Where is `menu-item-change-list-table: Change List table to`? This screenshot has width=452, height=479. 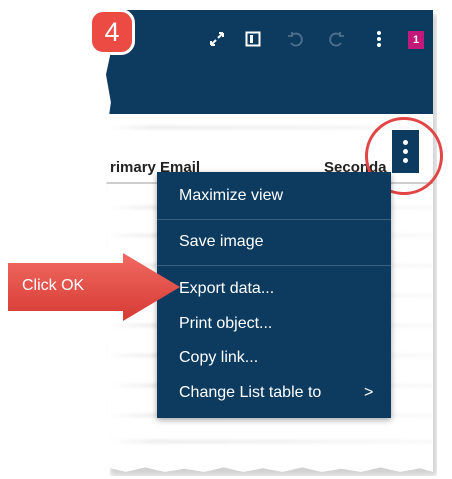
menu-item-change-list-table: Change List table to is located at coordinates (250, 393).